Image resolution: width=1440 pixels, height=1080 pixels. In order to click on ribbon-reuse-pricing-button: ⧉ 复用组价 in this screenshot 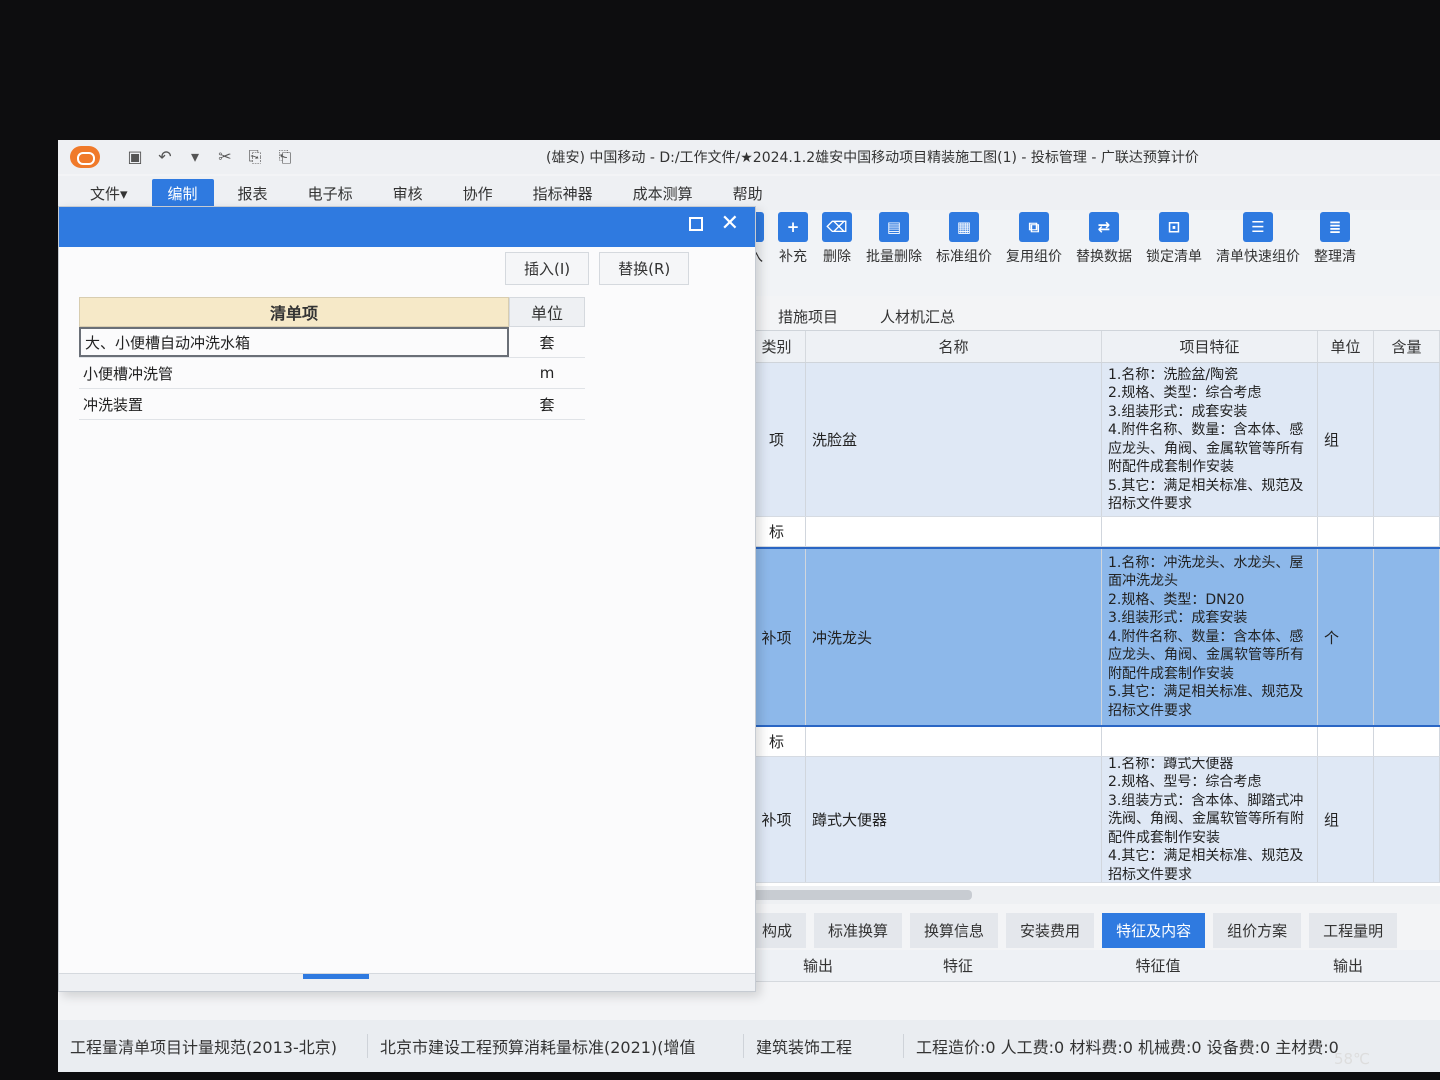, I will do `click(1034, 238)`.